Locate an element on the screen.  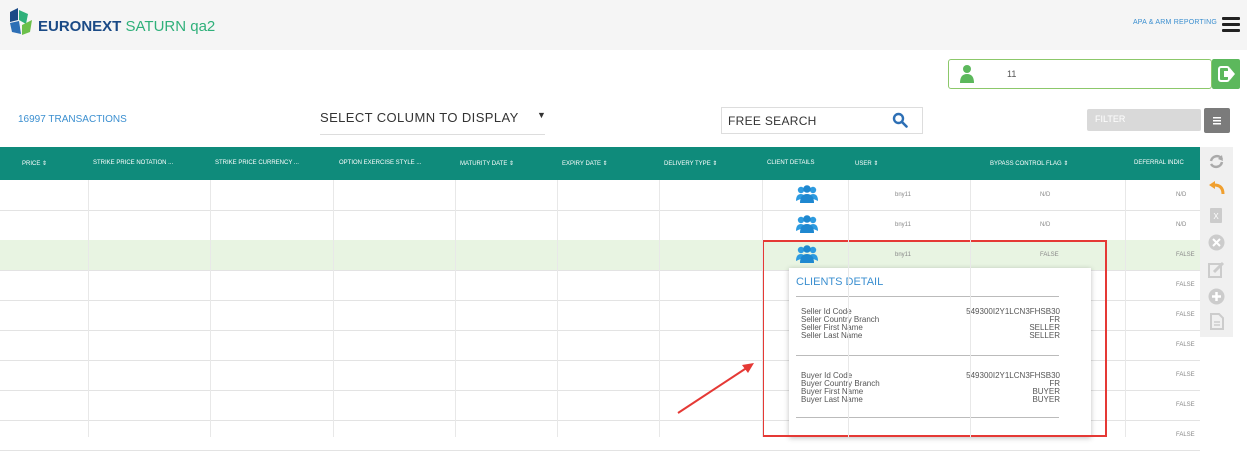
refresh-icon is located at coordinates (1216, 161).